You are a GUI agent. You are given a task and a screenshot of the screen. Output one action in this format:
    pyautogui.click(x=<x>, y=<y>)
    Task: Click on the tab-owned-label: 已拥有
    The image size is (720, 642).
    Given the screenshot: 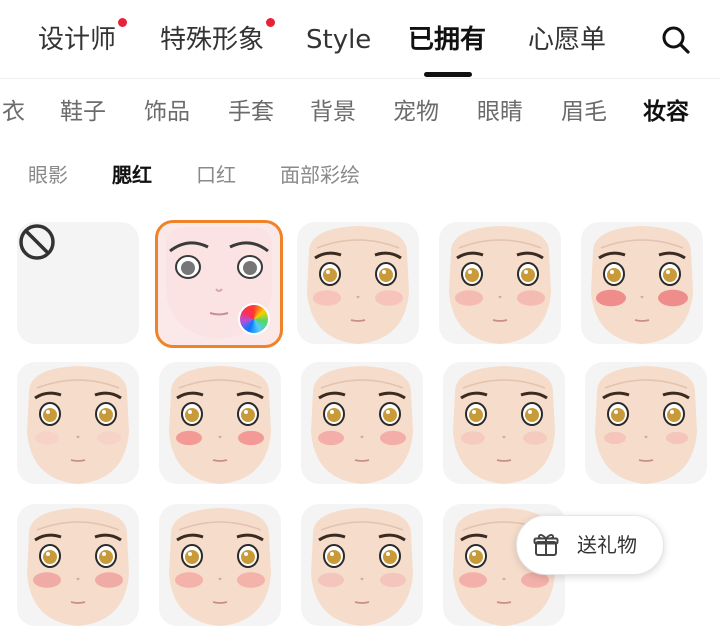 What is the action you would take?
    pyautogui.click(x=447, y=40)
    